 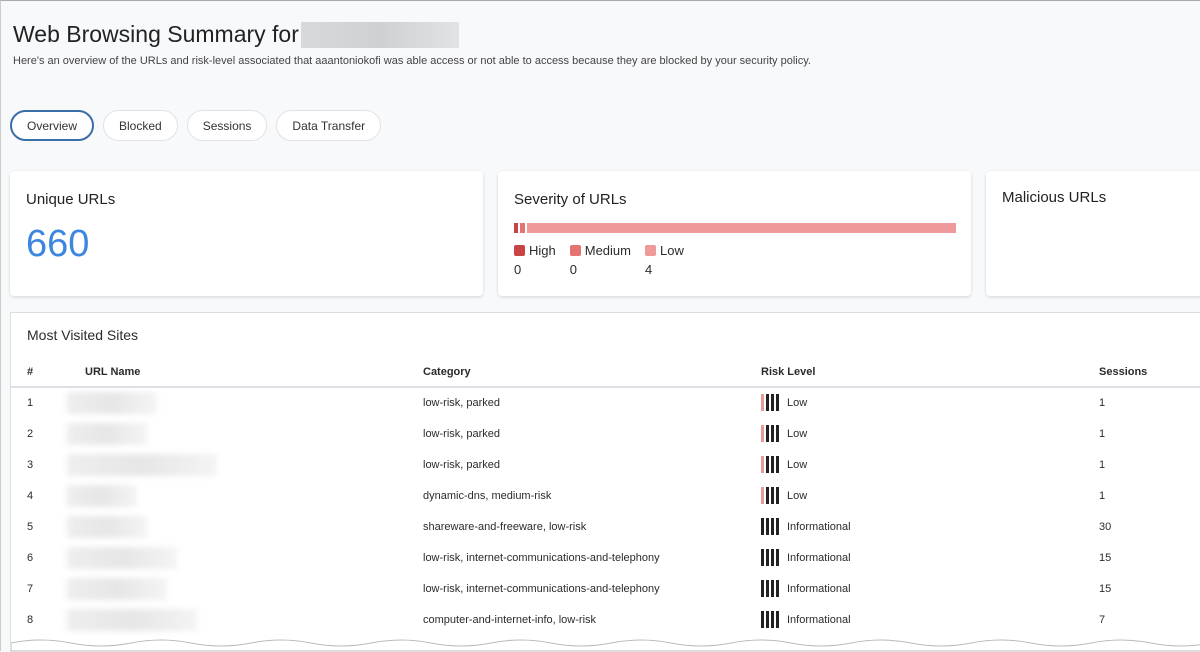 I want to click on tab-bar: Overview Blocked Sessions Data Transfer, so click(x=196, y=125).